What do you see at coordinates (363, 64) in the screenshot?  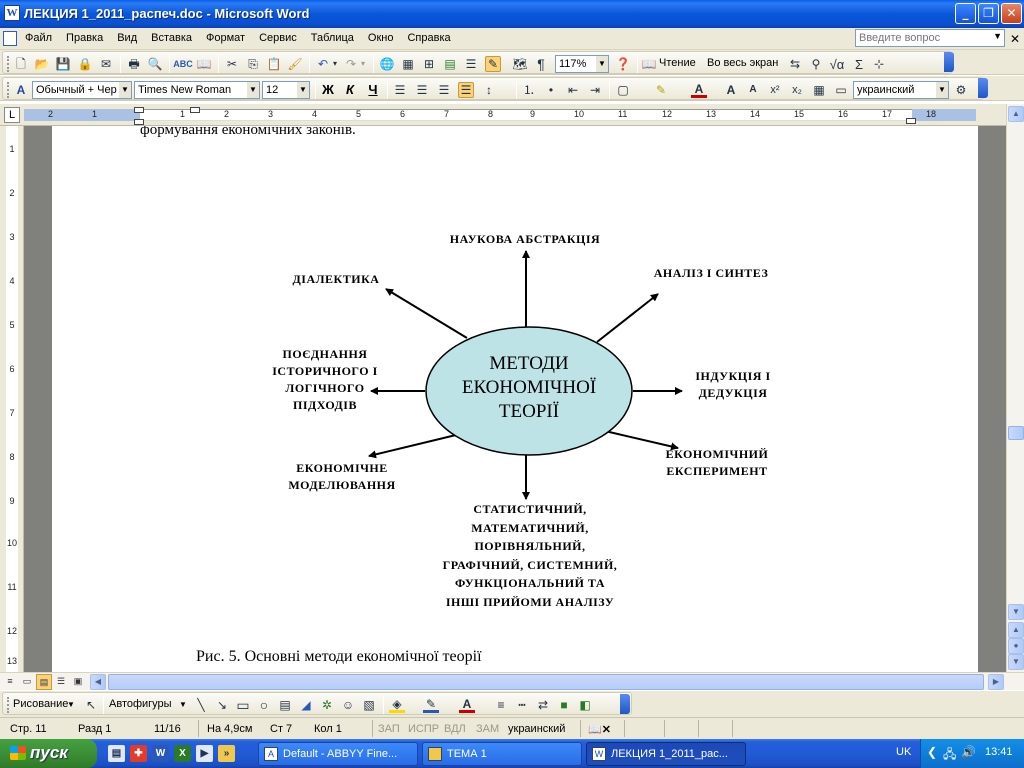 I see `redo-dropdown-icon: ▾` at bounding box center [363, 64].